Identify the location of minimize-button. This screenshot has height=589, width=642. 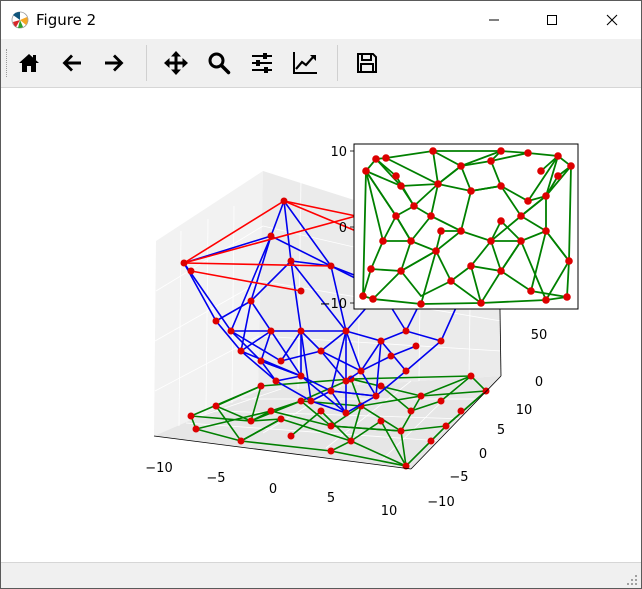
(494, 20).